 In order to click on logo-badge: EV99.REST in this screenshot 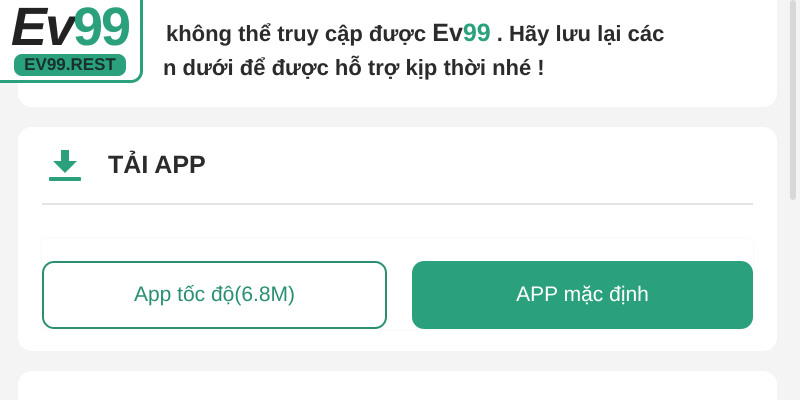, I will do `click(70, 65)`.